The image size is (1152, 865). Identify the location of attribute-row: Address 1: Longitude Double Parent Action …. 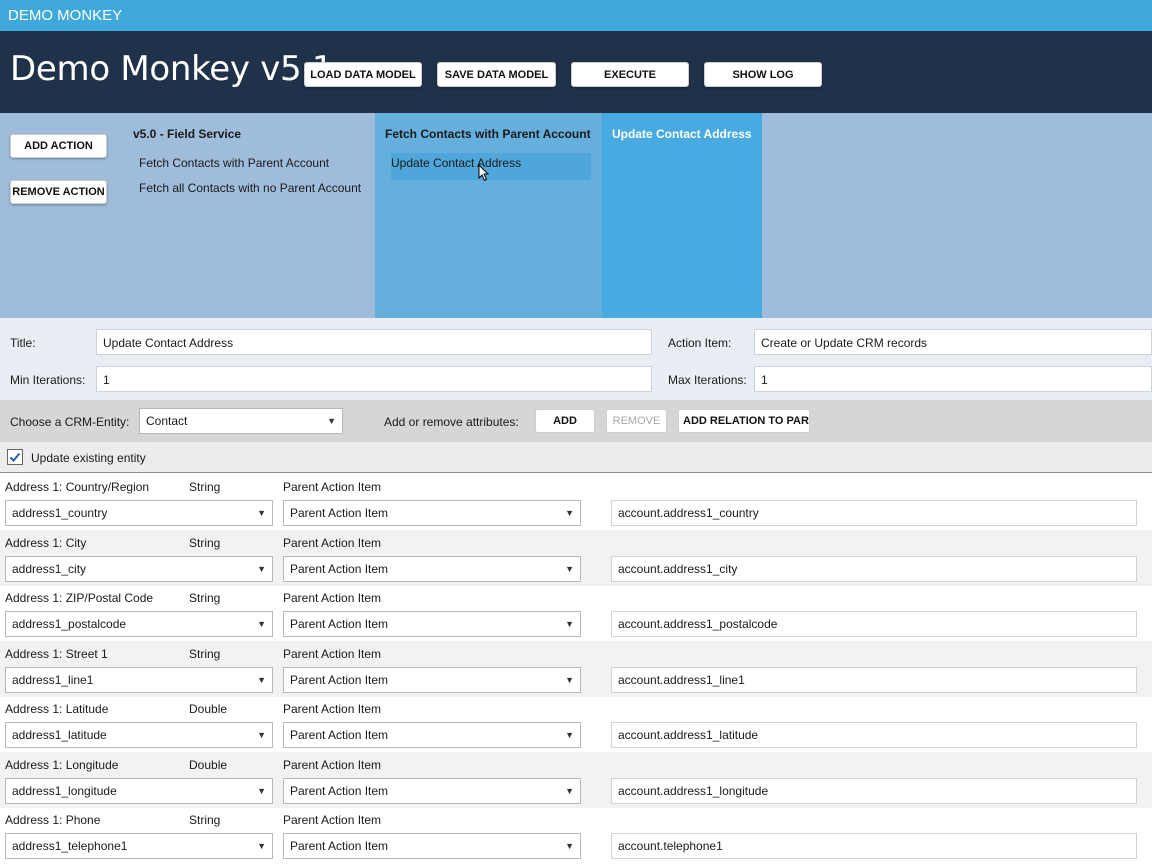
(576, 780).